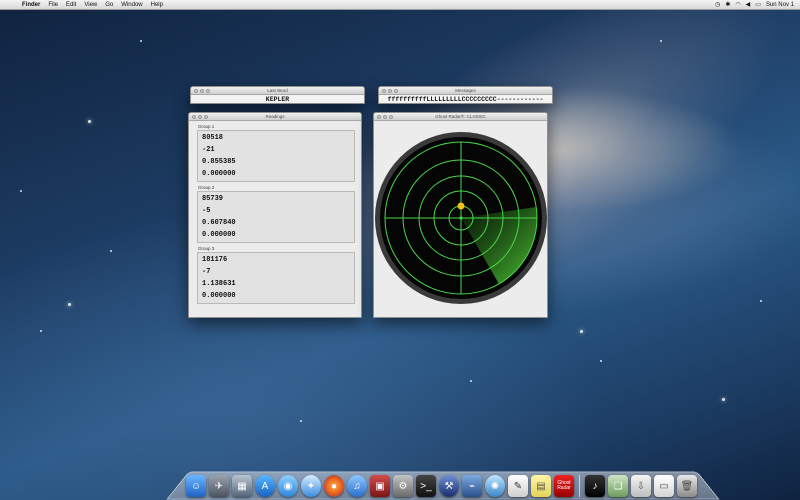 This screenshot has width=800, height=500. What do you see at coordinates (403, 486) in the screenshot?
I see `system-preferences-icon: ⚙` at bounding box center [403, 486].